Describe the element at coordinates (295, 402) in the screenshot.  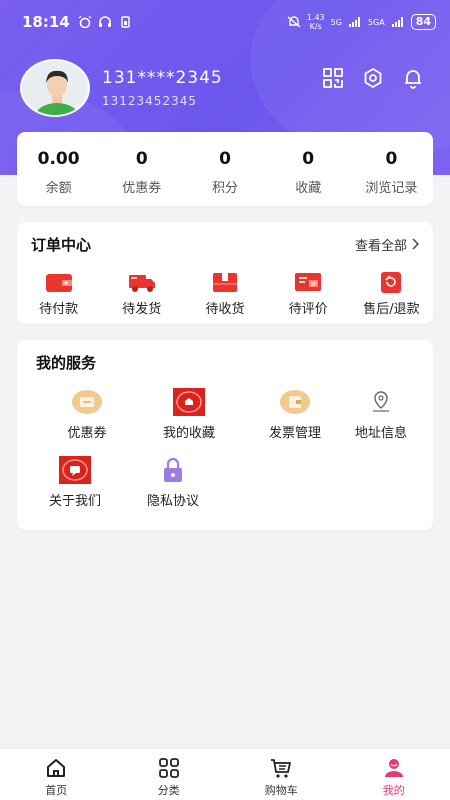
I see `invoice-icon` at that location.